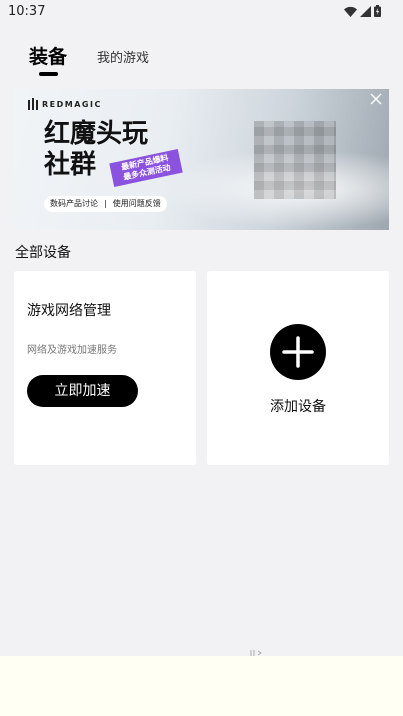 Image resolution: width=403 pixels, height=716 pixels. Describe the element at coordinates (201, 686) in the screenshot. I see `bottom-panel` at that location.